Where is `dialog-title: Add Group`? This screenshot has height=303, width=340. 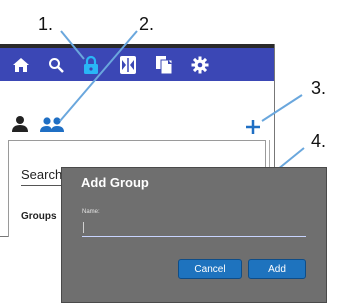
dialog-title: Add Group is located at coordinates (115, 182).